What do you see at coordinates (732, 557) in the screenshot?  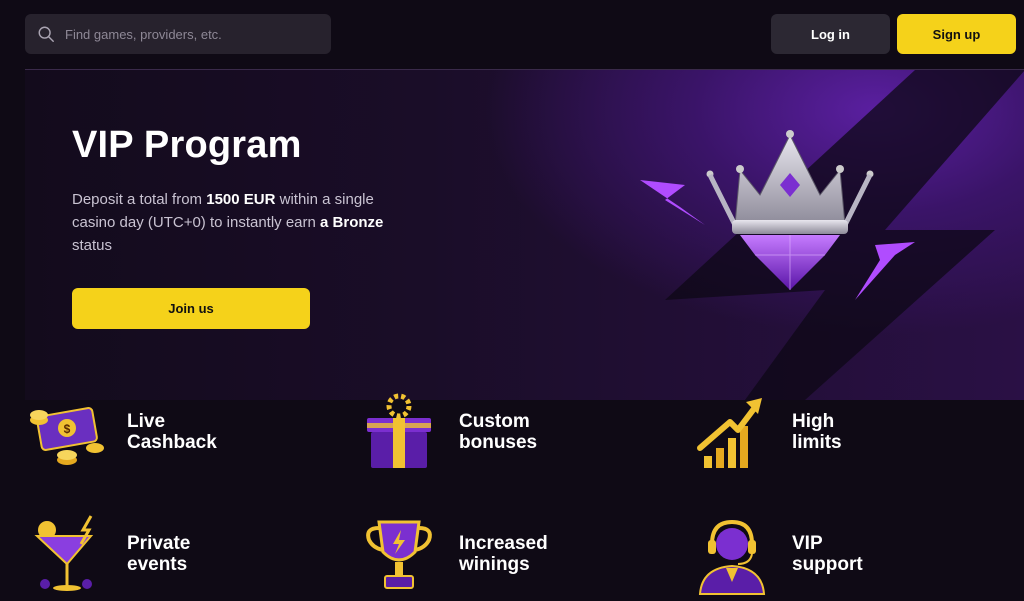 I see `headset-agent-icon` at bounding box center [732, 557].